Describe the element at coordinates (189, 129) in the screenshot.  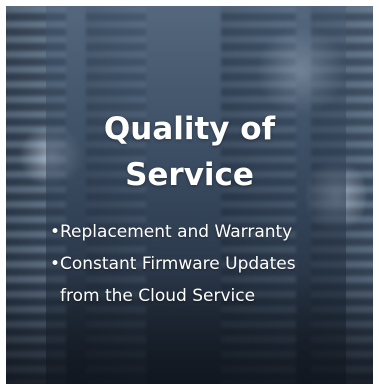
I see `card-title-line-1: Quality of` at that location.